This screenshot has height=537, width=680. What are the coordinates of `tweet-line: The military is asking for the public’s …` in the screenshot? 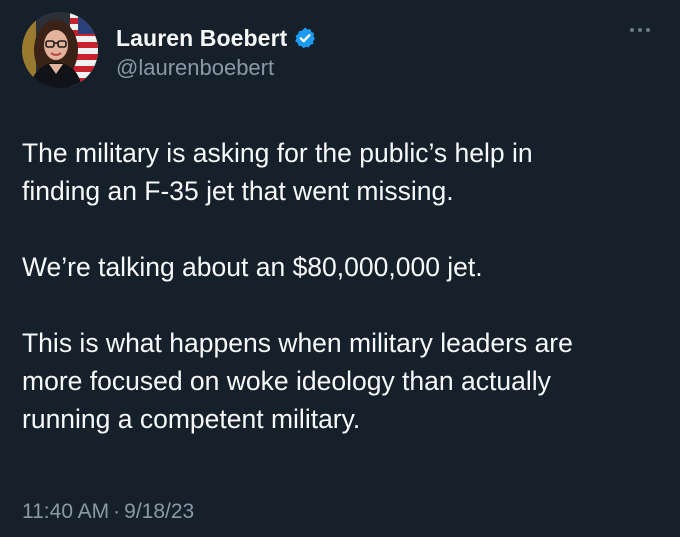 It's located at (277, 153).